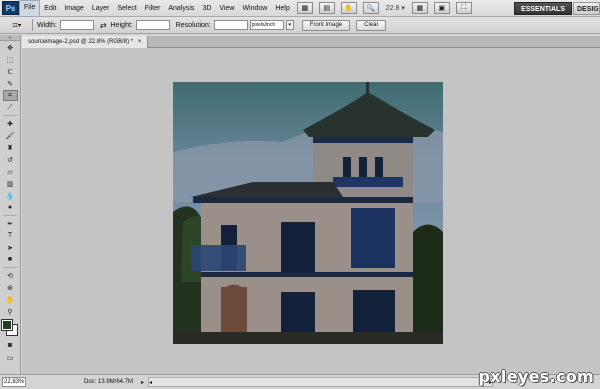 The height and width of the screenshot is (389, 600). What do you see at coordinates (10, 345) in the screenshot?
I see `quick-mask-icon: ◙` at bounding box center [10, 345].